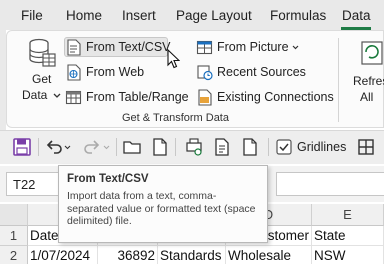 This screenshot has width=384, height=264. Describe the element at coordinates (128, 255) in the screenshot. I see `cell-b2: 36892` at that location.